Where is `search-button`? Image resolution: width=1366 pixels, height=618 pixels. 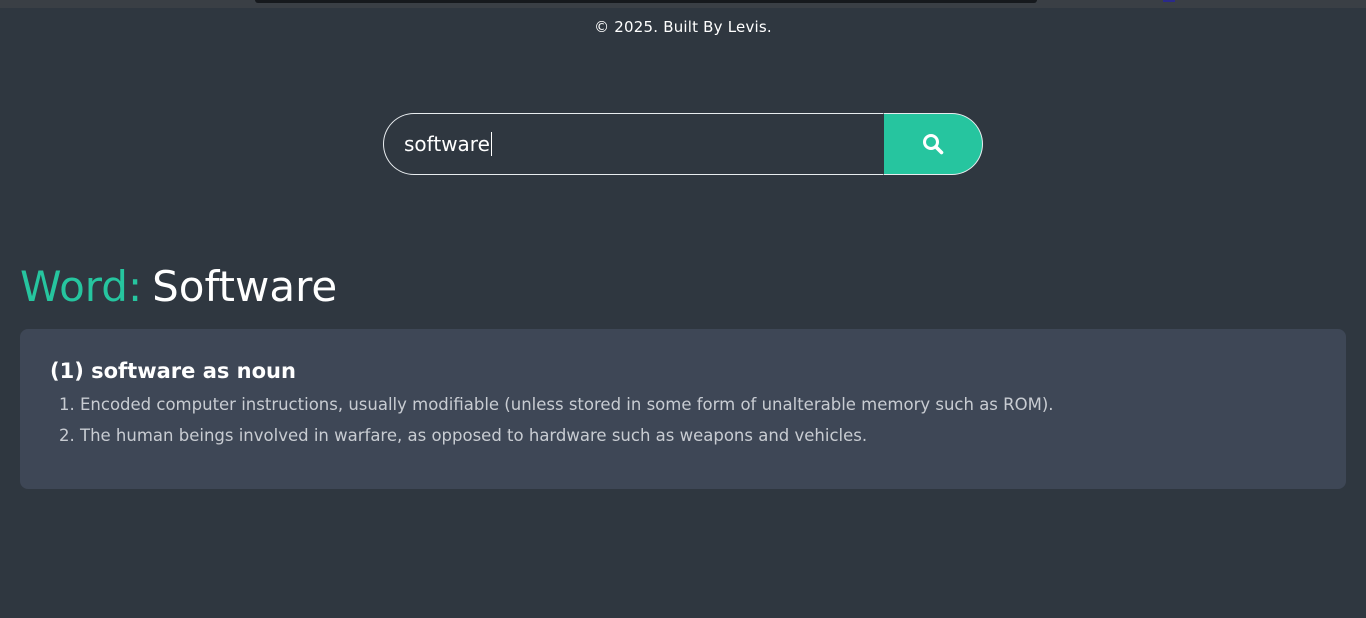
search-button is located at coordinates (933, 144).